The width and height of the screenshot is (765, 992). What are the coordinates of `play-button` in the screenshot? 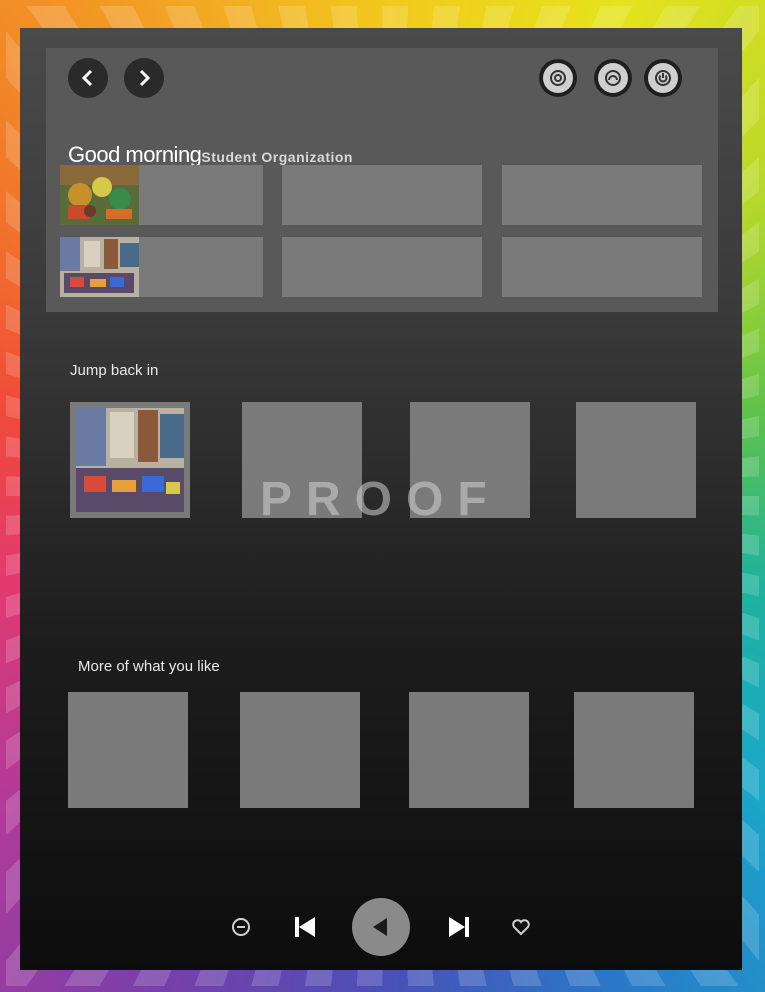 It's located at (381, 927).